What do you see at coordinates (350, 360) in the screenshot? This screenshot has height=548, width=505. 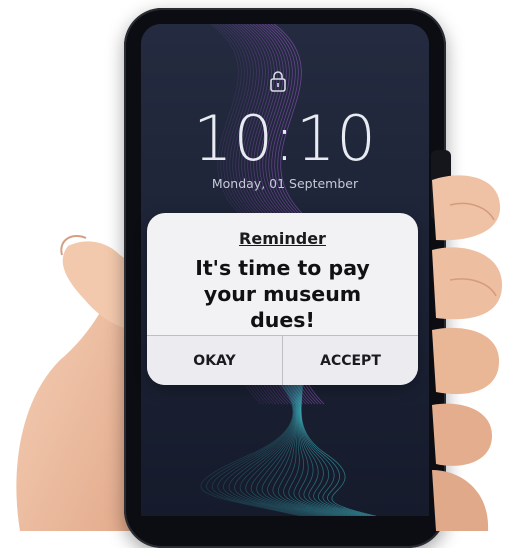 I see `accept-button: ACCEPT` at bounding box center [350, 360].